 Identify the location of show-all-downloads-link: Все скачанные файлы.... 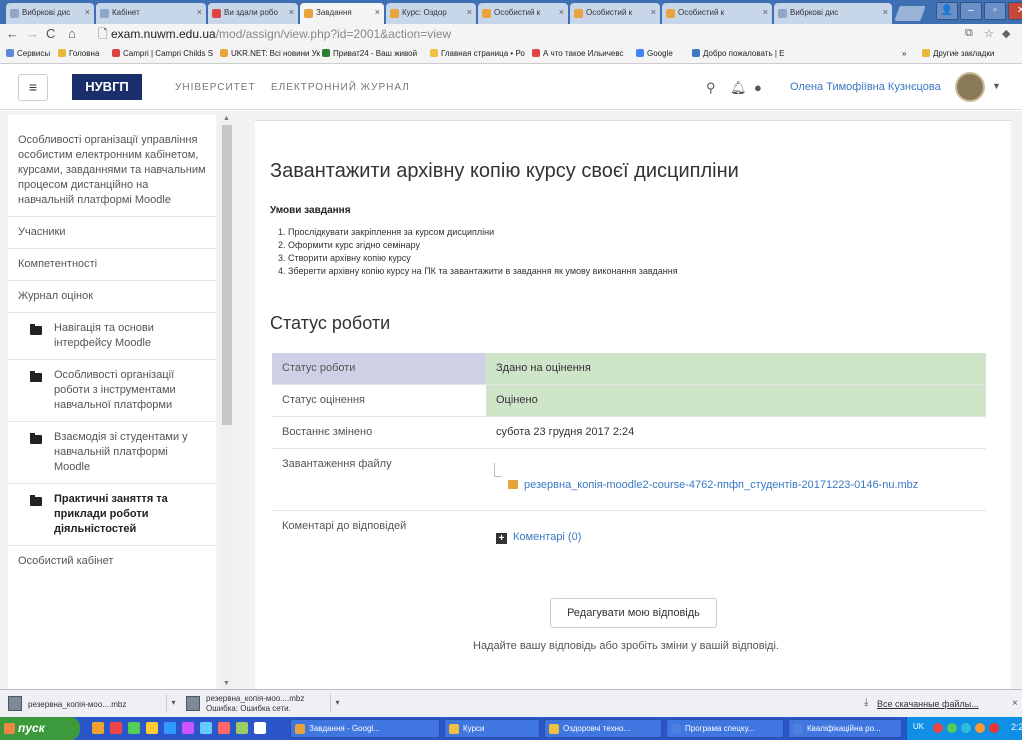
(928, 704).